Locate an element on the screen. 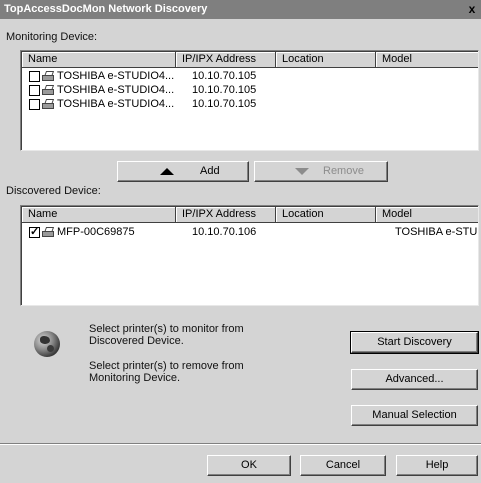  arrow-up-icon is located at coordinates (167, 171).